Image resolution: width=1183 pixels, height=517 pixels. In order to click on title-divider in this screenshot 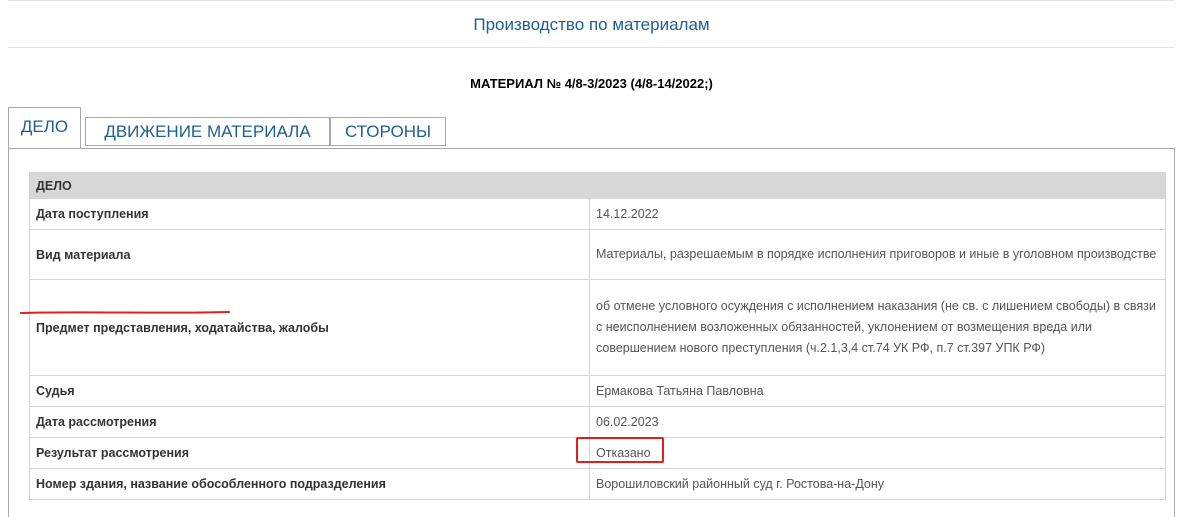, I will do `click(591, 47)`.